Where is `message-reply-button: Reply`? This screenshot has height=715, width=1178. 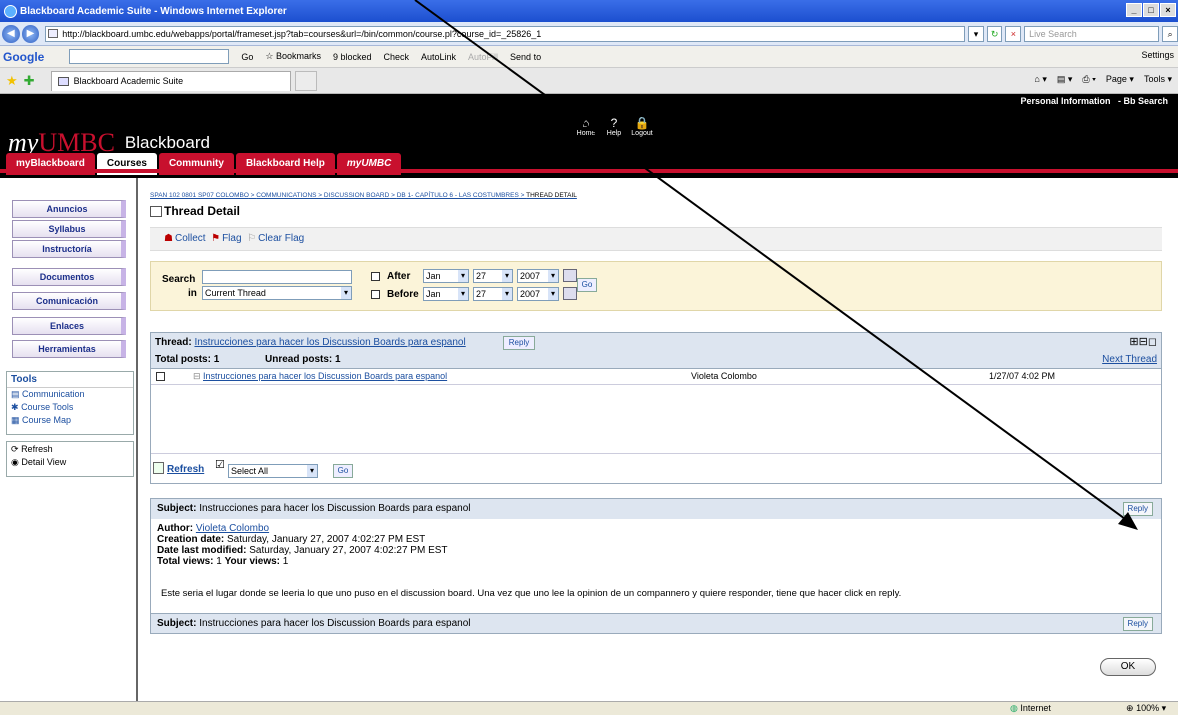 message-reply-button: Reply is located at coordinates (1137, 509).